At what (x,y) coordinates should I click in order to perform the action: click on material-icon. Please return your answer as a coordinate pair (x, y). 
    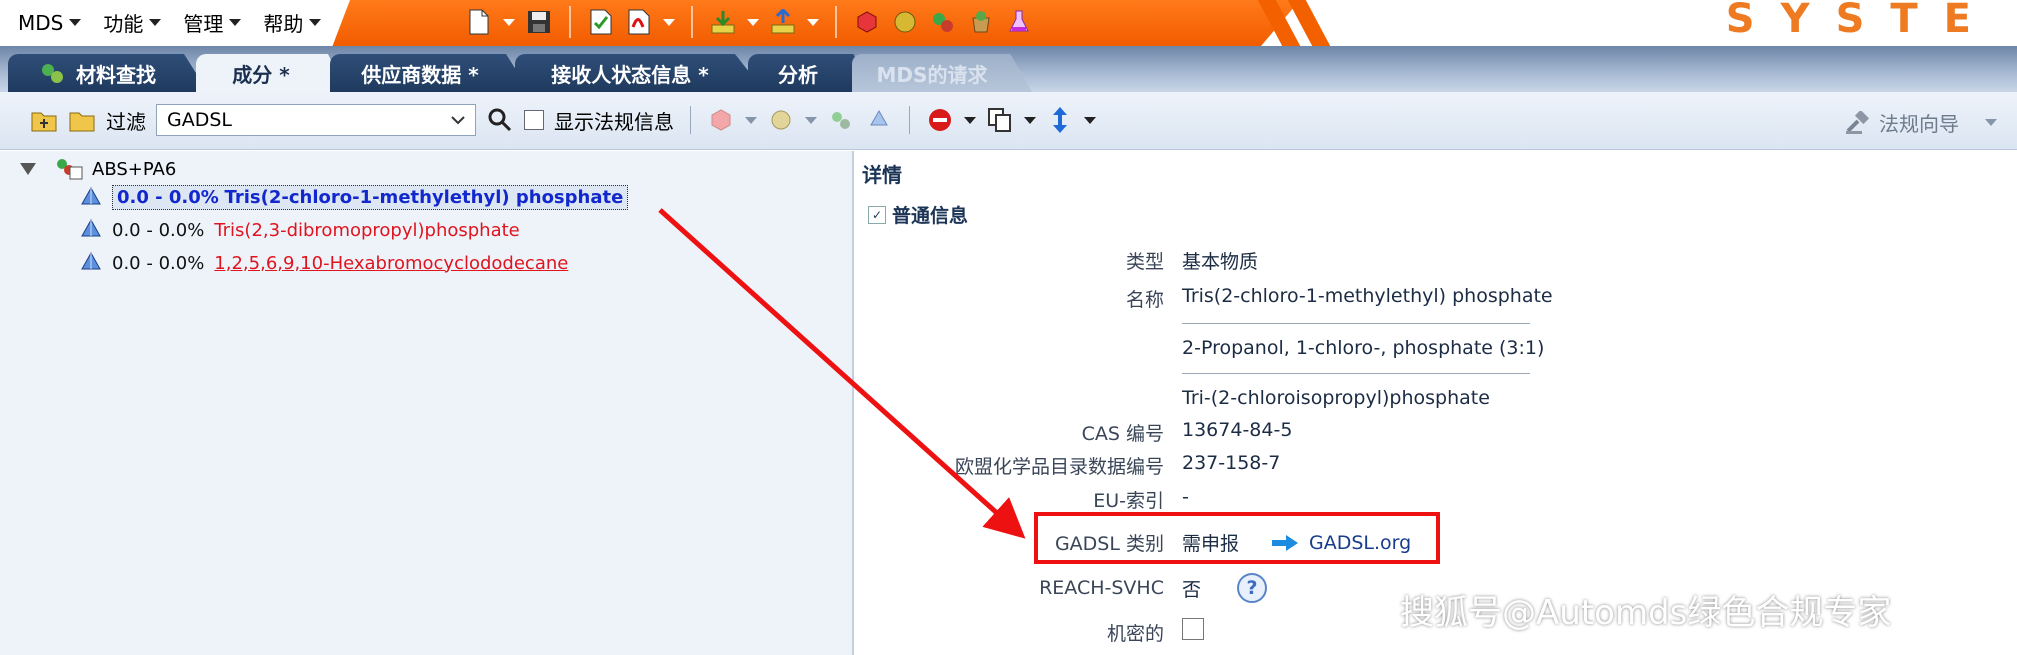
    Looking at the image, I should click on (905, 22).